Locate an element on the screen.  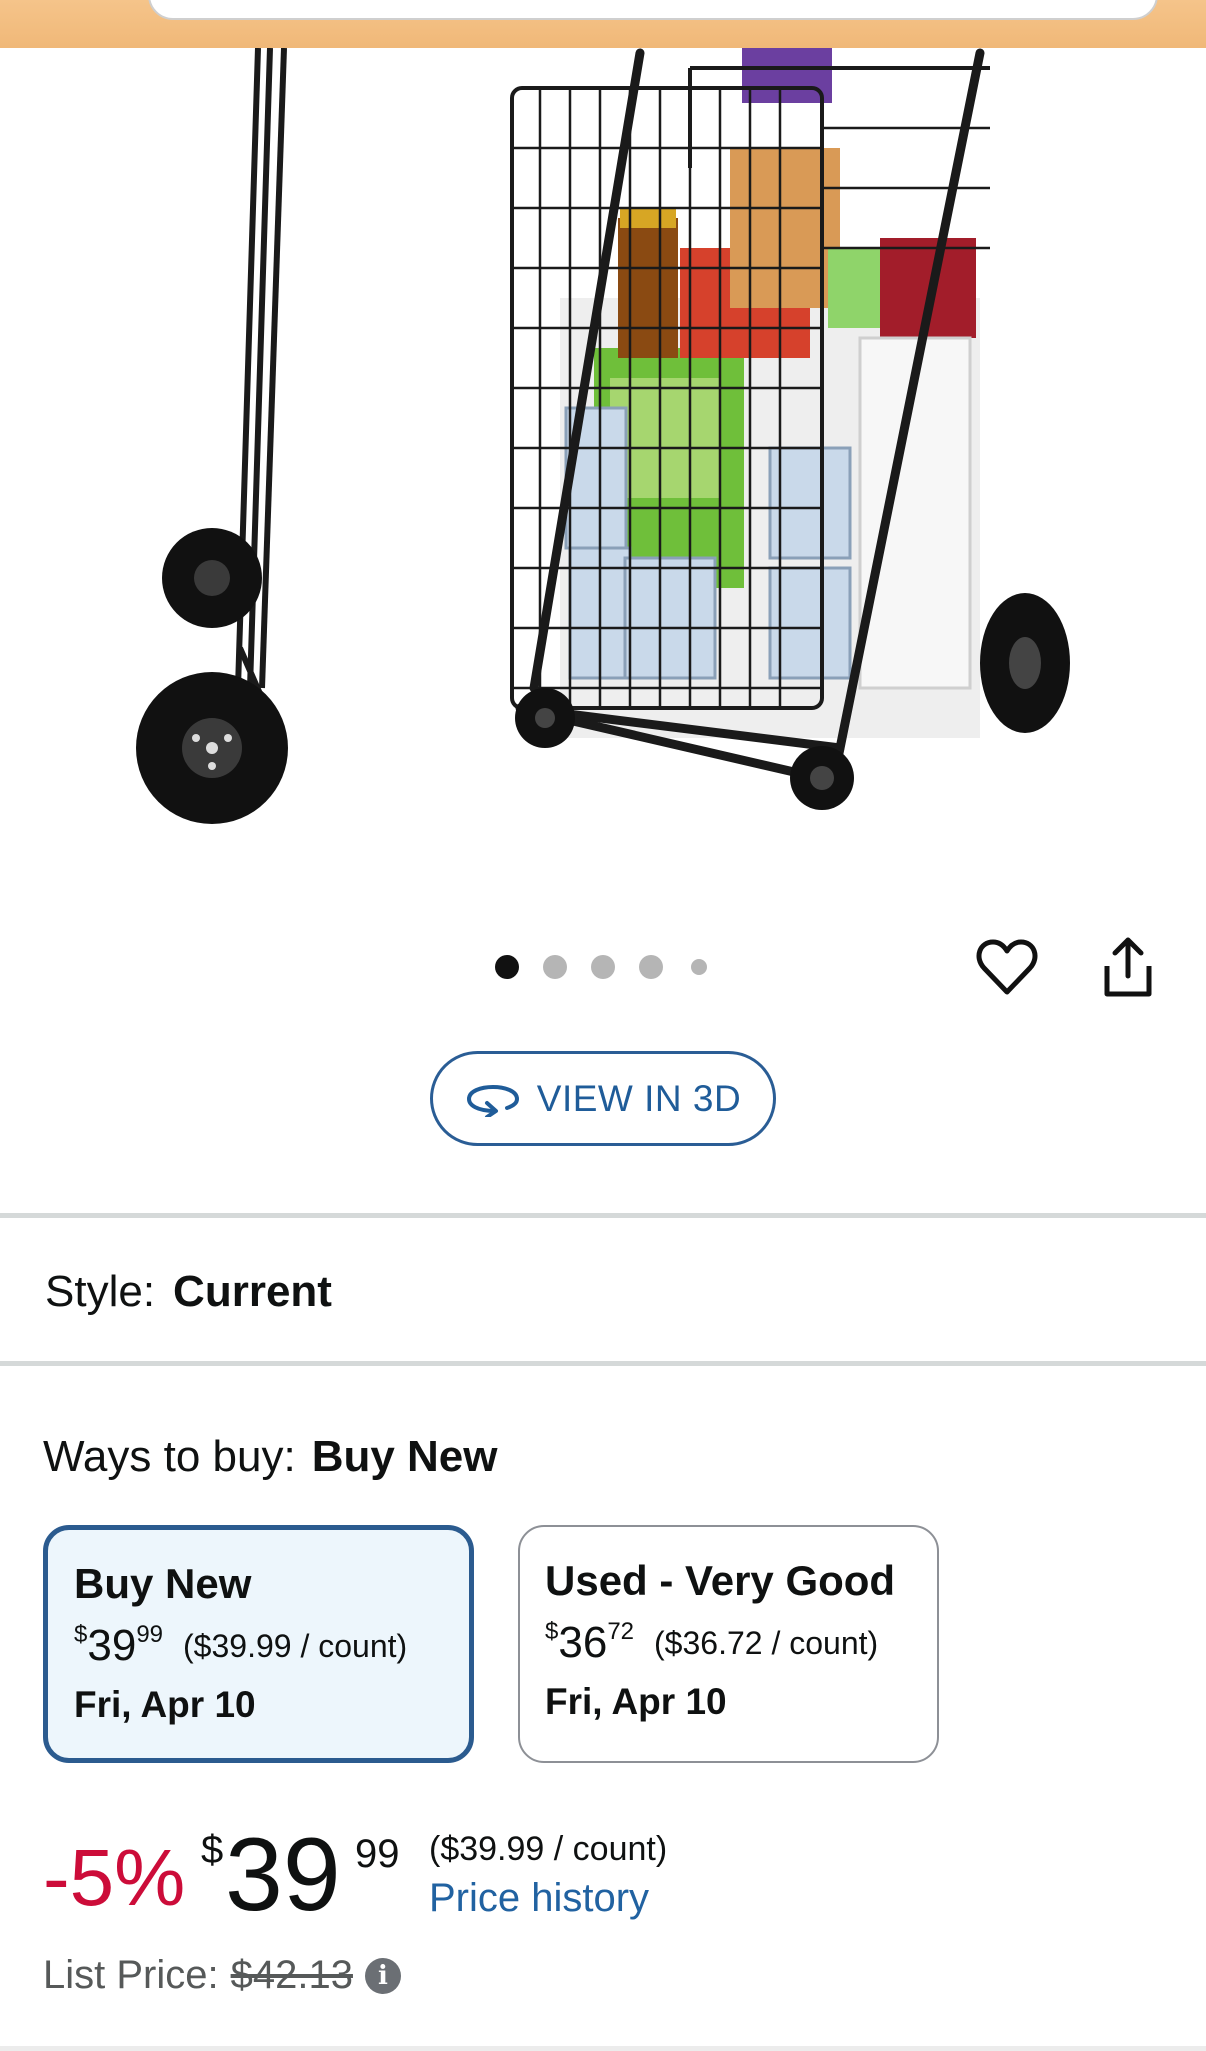
rotate-3d-icon is located at coordinates (492, 1100).